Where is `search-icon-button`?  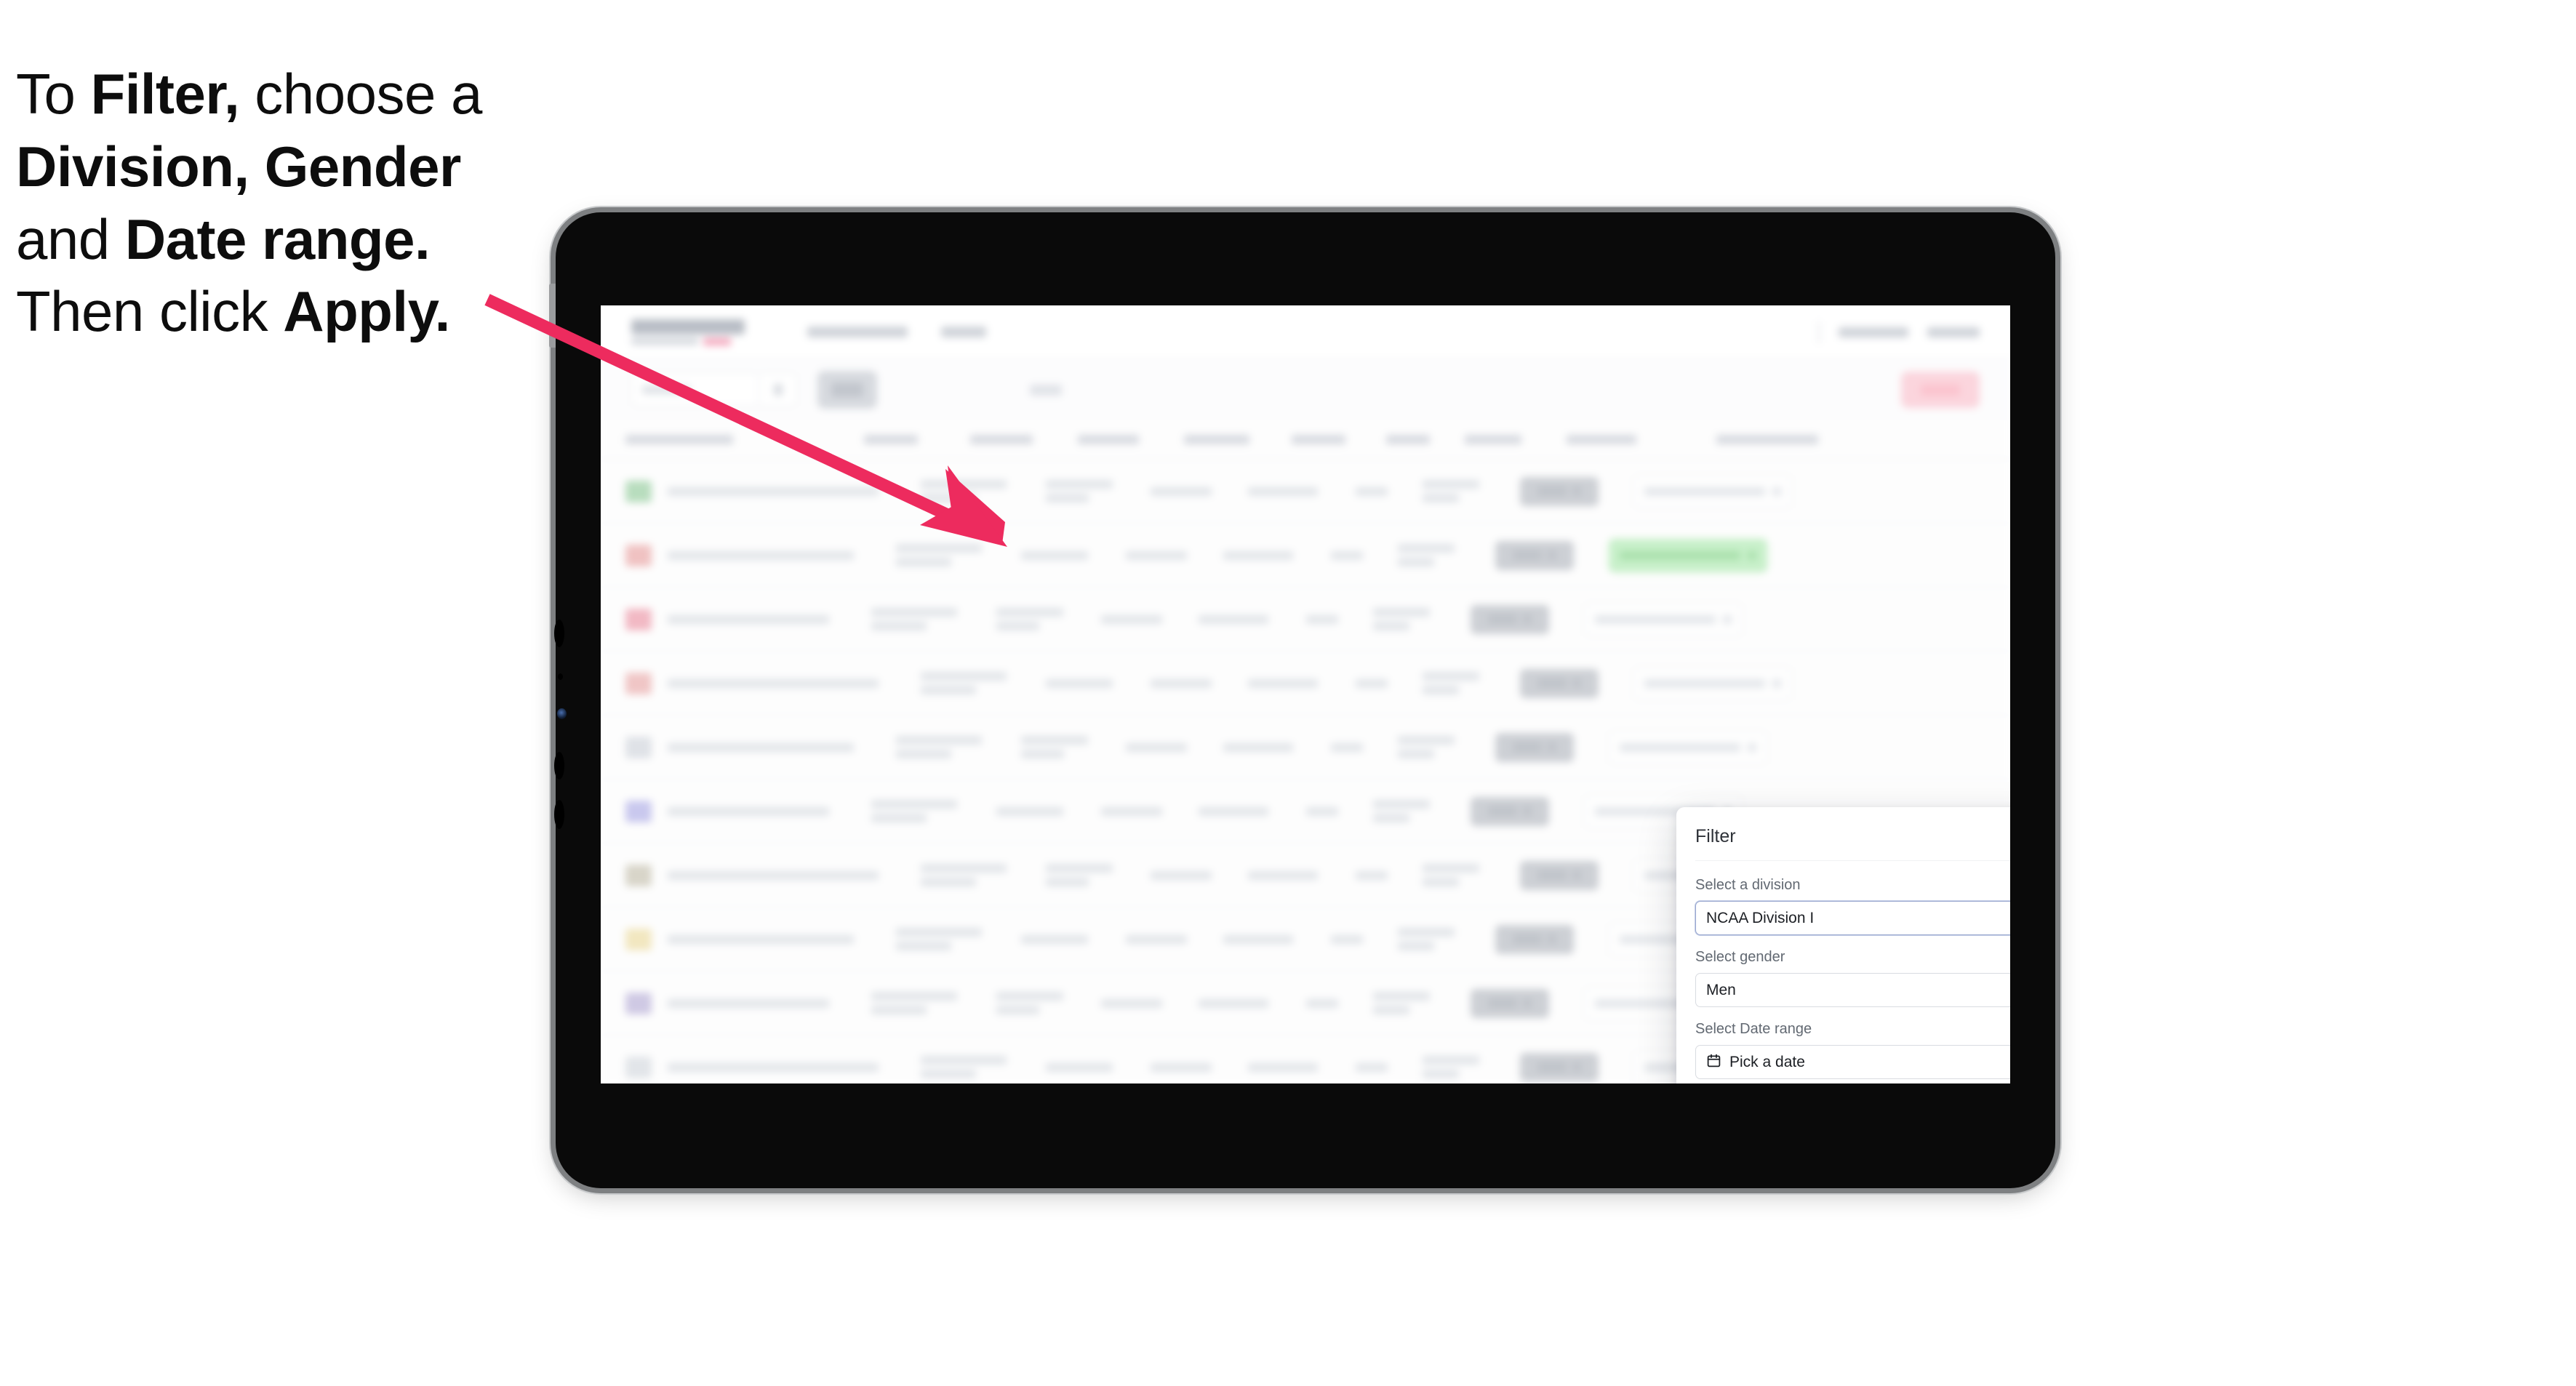
search-icon-button is located at coordinates (778, 390).